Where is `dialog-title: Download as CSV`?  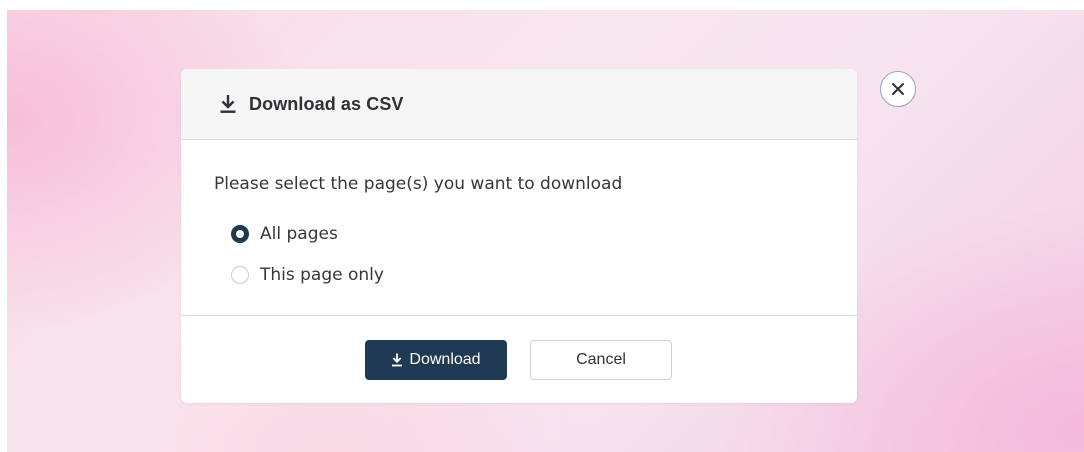 dialog-title: Download as CSV is located at coordinates (326, 103).